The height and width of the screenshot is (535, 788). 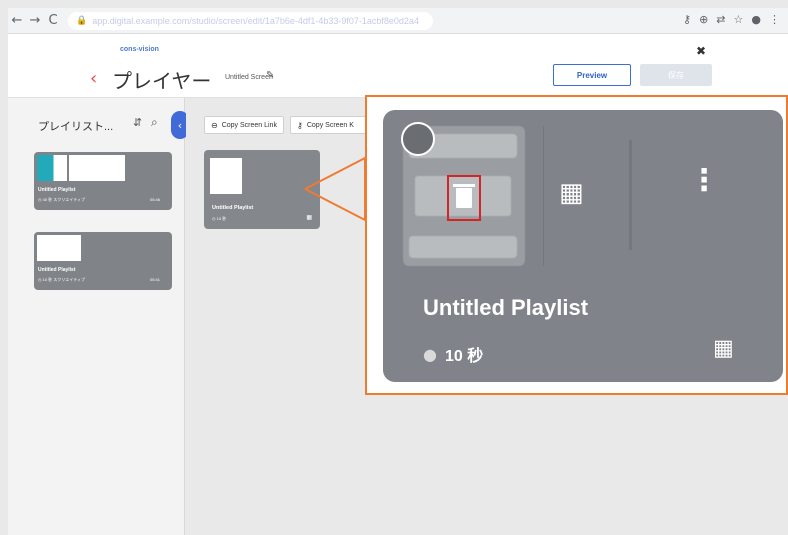 What do you see at coordinates (139, 49) in the screenshot?
I see `logo: cons-vision` at bounding box center [139, 49].